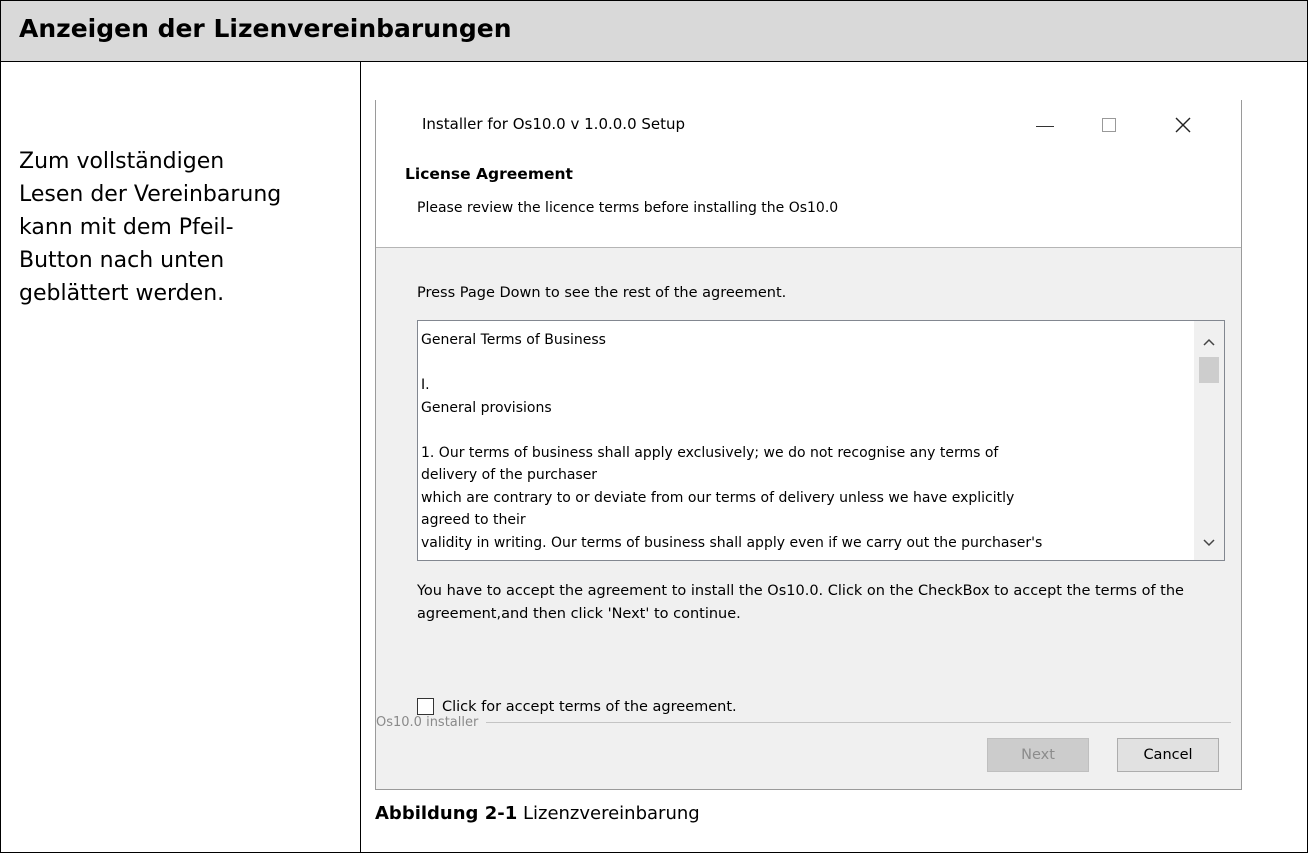 This screenshot has width=1311, height=855. Describe the element at coordinates (589, 707) in the screenshot. I see `accept-checkbox-label: Click for accept terms of the agreement.` at that location.